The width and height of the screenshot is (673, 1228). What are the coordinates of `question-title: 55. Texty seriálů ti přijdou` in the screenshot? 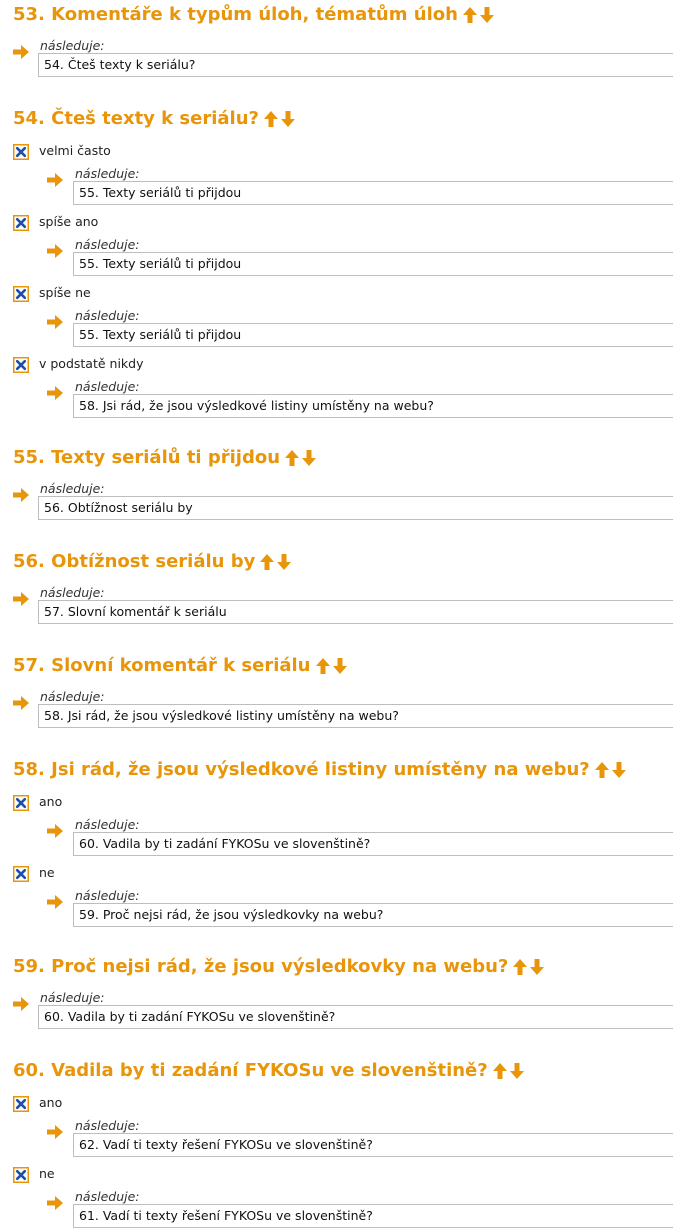 It's located at (166, 458).